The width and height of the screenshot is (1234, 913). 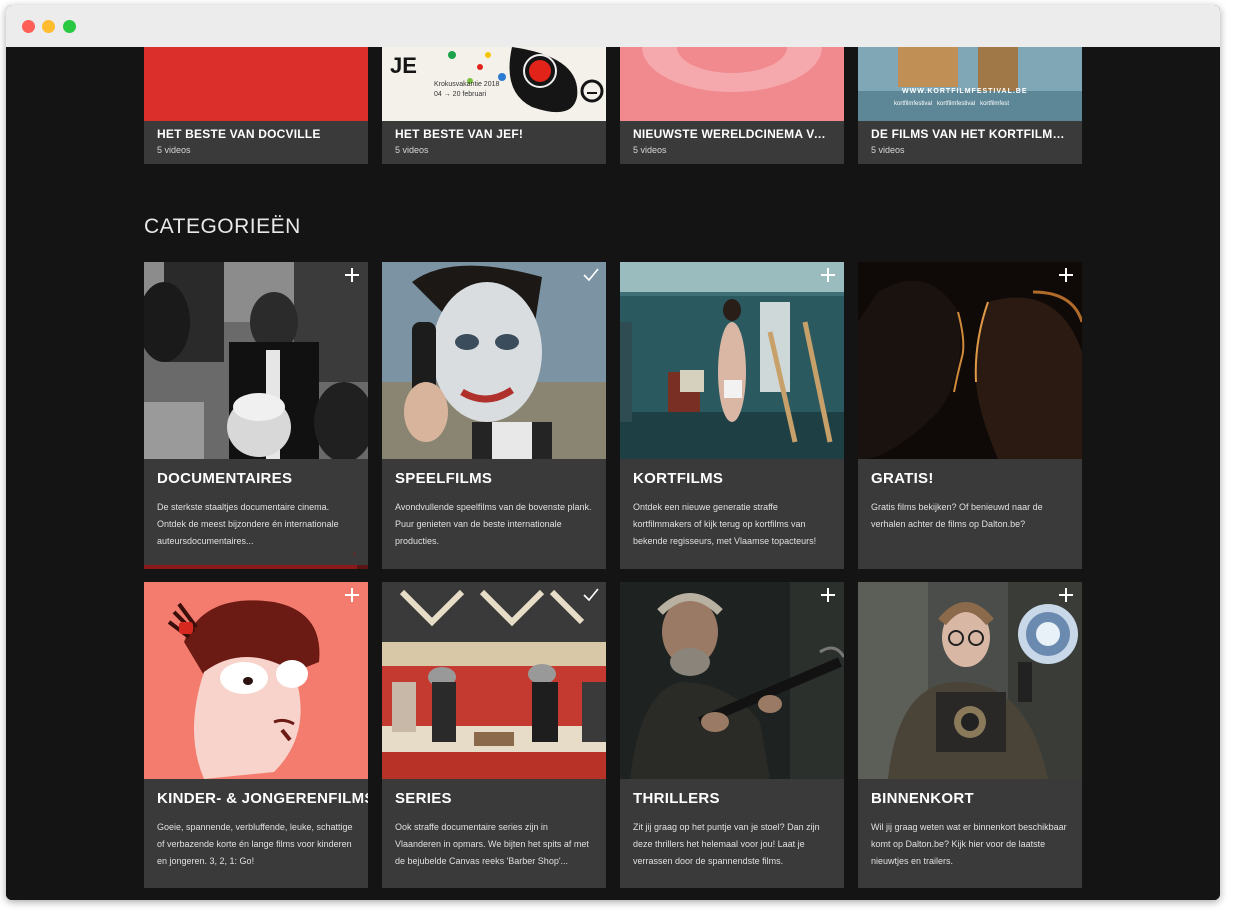 I want to click on chevron-right-icon: ›, so click(x=354, y=553).